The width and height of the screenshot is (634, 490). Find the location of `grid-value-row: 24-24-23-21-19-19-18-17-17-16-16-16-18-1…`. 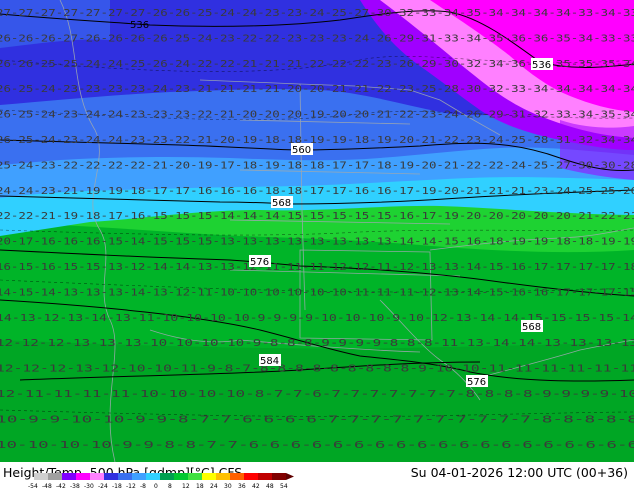

grid-value-row: 24-24-23-21-19-19-18-17-17-16-16-16-18-1… is located at coordinates (317, 191).